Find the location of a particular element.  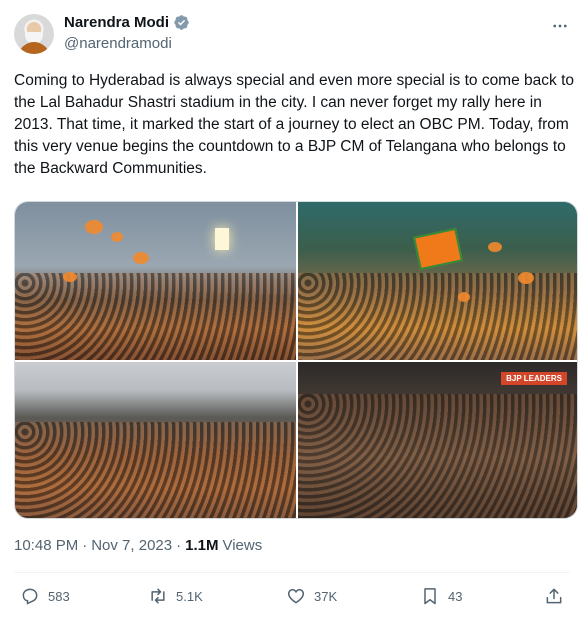

like-count: 37K is located at coordinates (326, 596).